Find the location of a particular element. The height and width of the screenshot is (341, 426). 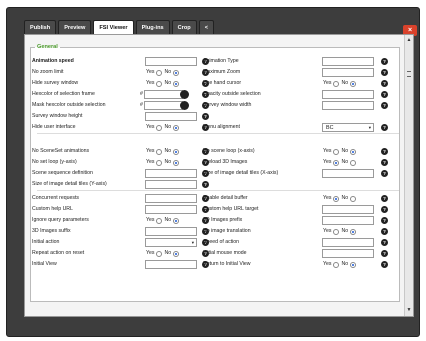

form-row-initial-mouse-mode: Initial mouse mode? is located at coordinates (295, 253).